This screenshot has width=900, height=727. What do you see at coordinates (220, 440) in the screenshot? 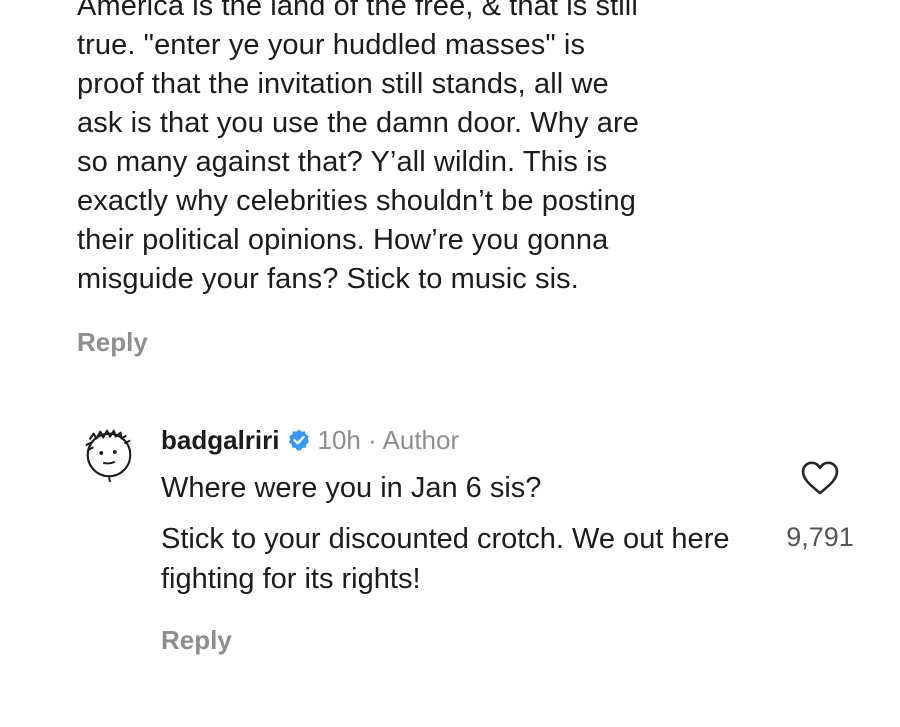
I see `username-link: badgalriri` at bounding box center [220, 440].